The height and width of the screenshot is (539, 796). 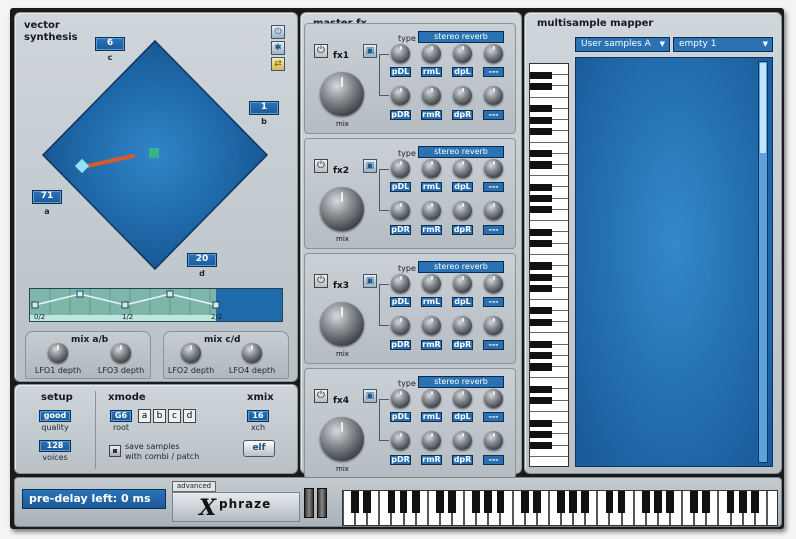 I want to click on fx1-link-icon: ▣, so click(x=370, y=51).